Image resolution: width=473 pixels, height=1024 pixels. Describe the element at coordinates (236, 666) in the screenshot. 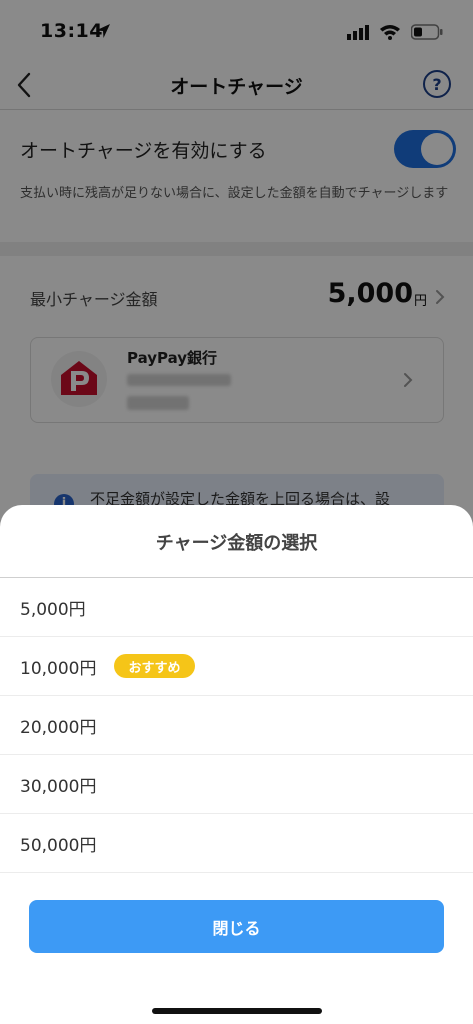

I see `amount-option-10000: 10,000円 おすすめ` at that location.